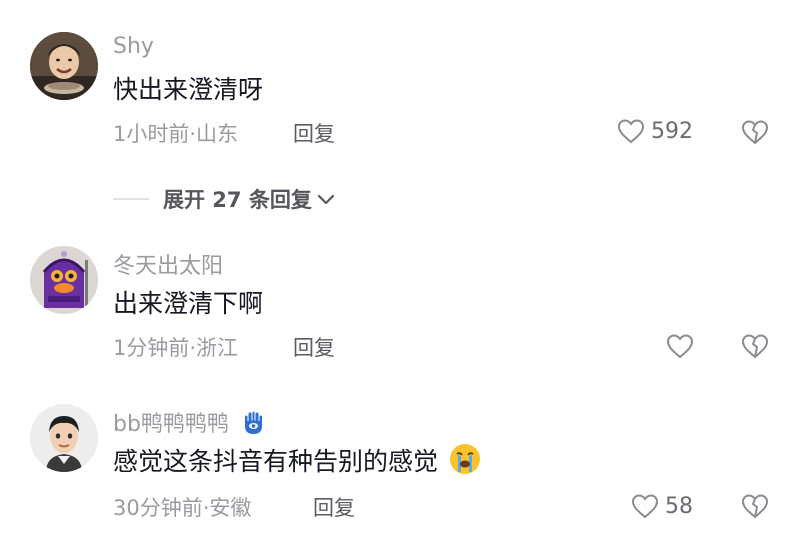  I want to click on like-count: 592, so click(672, 131).